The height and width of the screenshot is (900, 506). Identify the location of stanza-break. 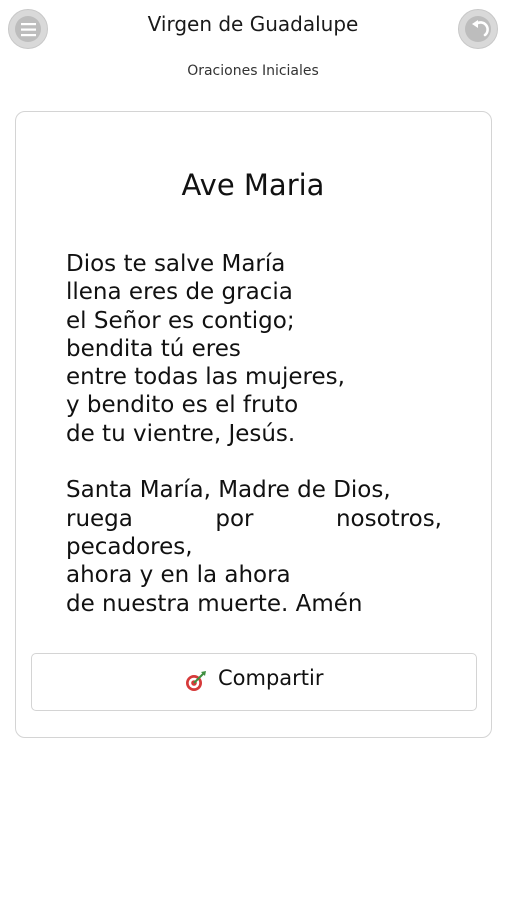
(254, 462).